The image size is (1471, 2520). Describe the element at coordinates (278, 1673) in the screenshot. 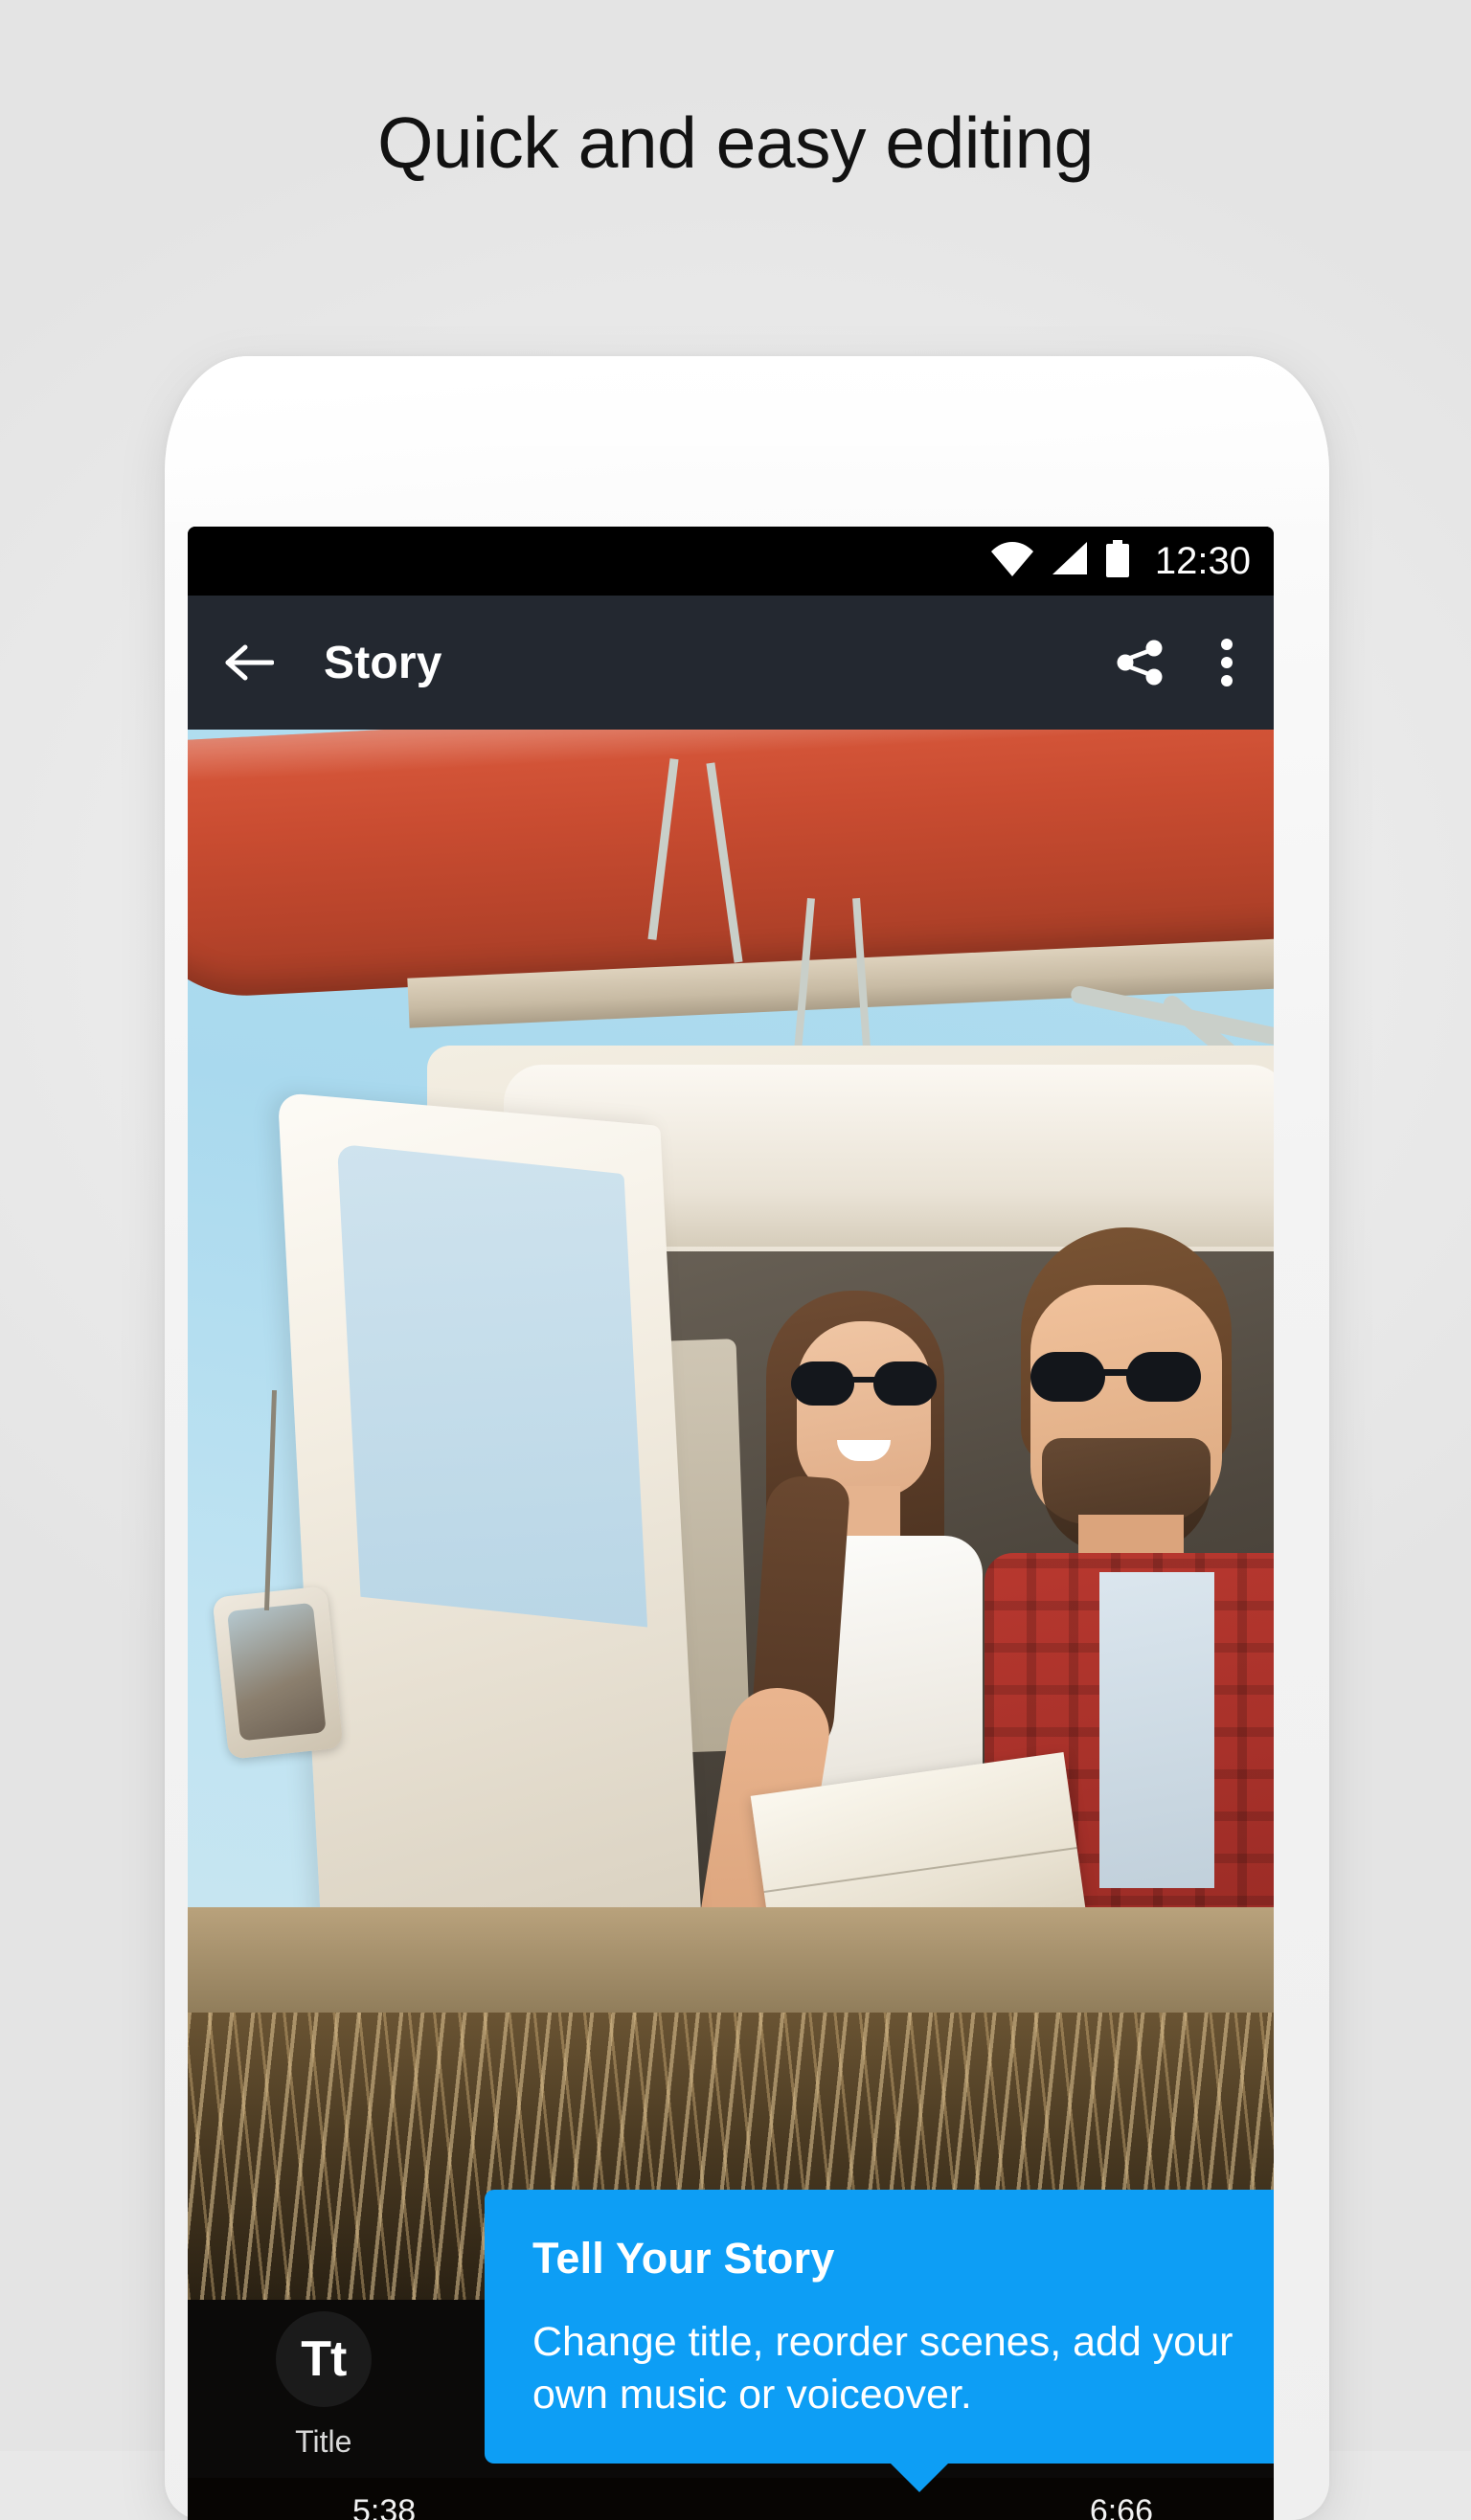

I see `photo-side-mirror` at that location.